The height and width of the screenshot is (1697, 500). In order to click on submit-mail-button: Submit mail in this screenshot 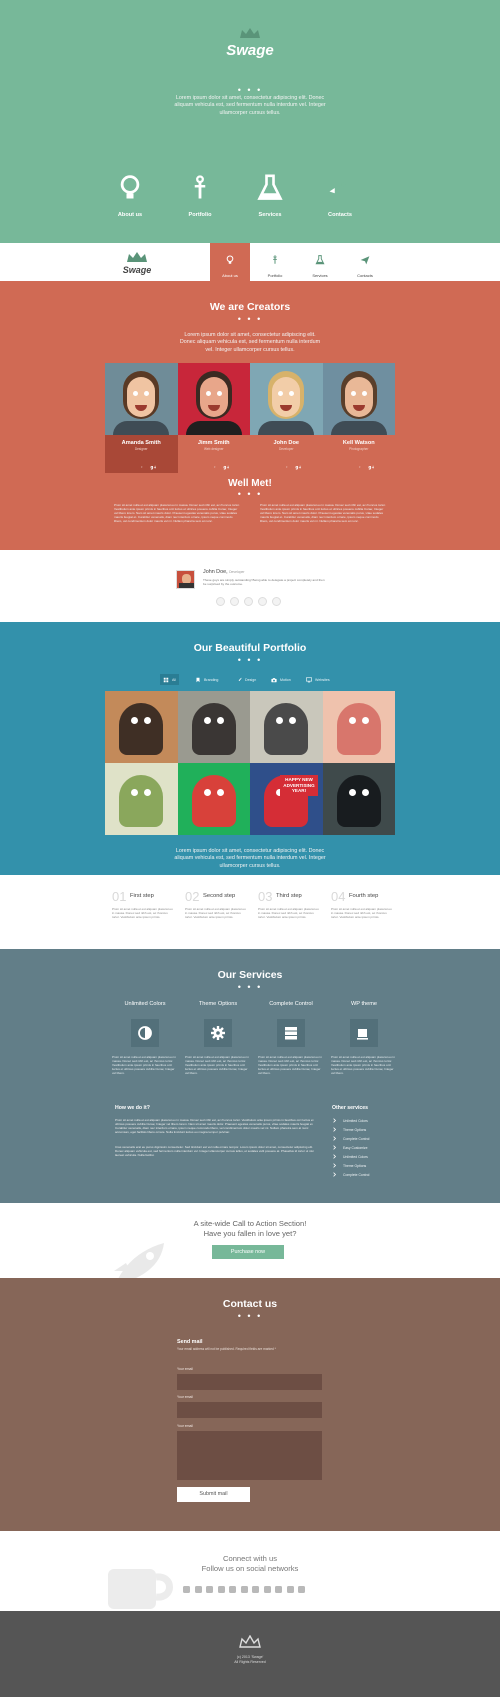, I will do `click(213, 1494)`.